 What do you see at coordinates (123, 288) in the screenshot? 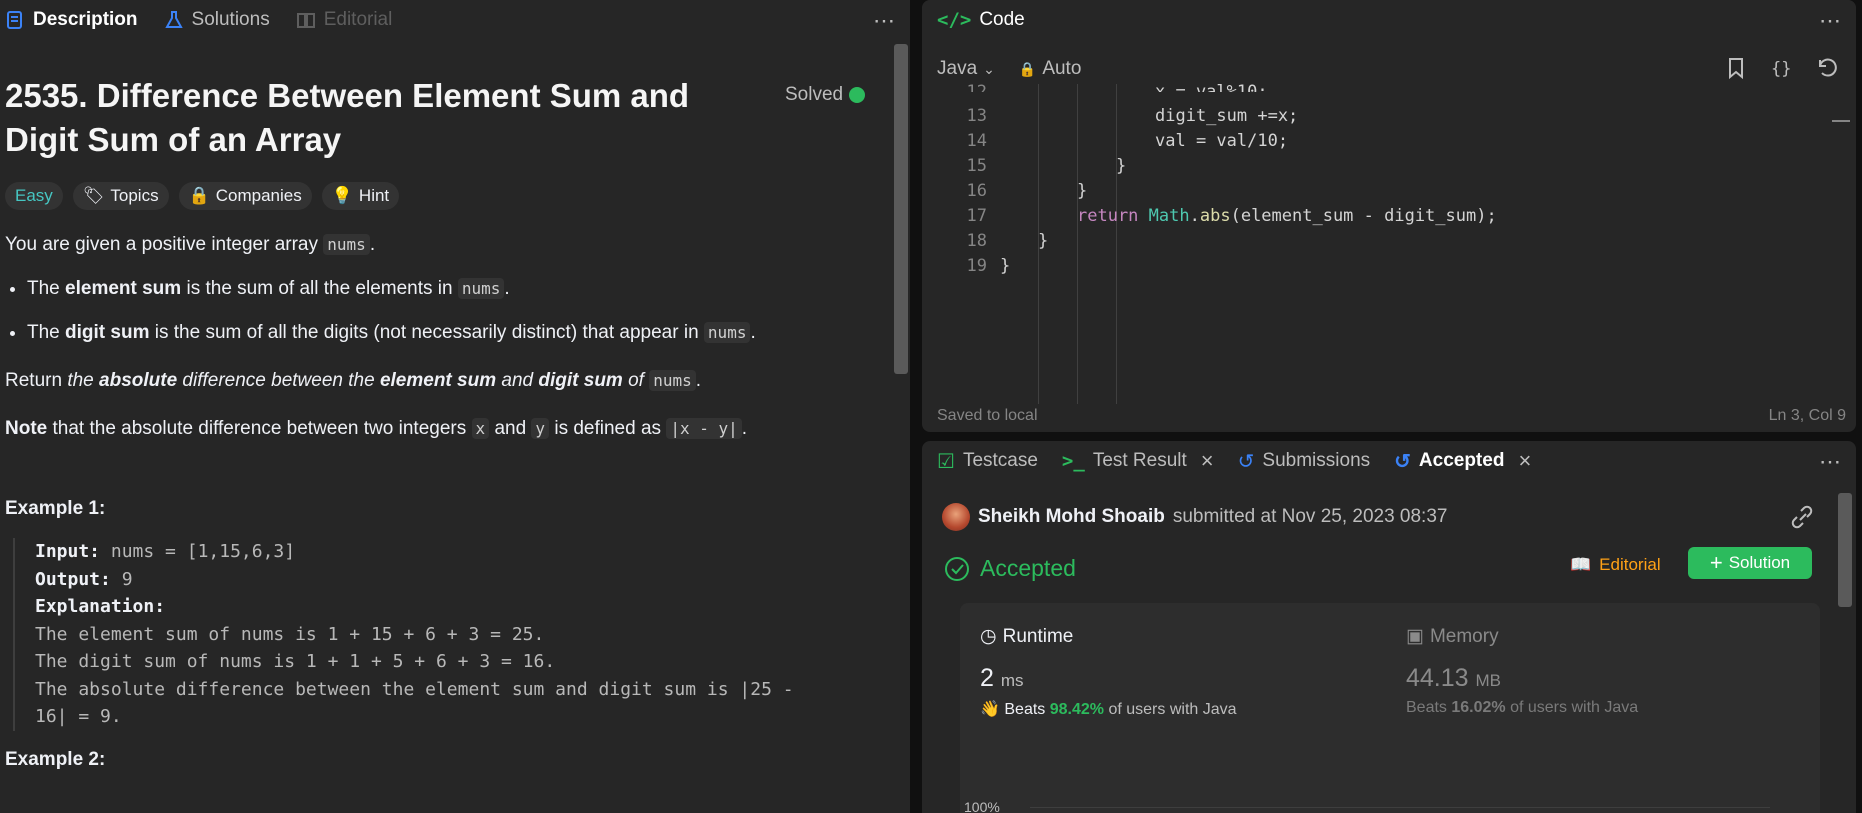
I see `bullet1-bold: element sum` at bounding box center [123, 288].